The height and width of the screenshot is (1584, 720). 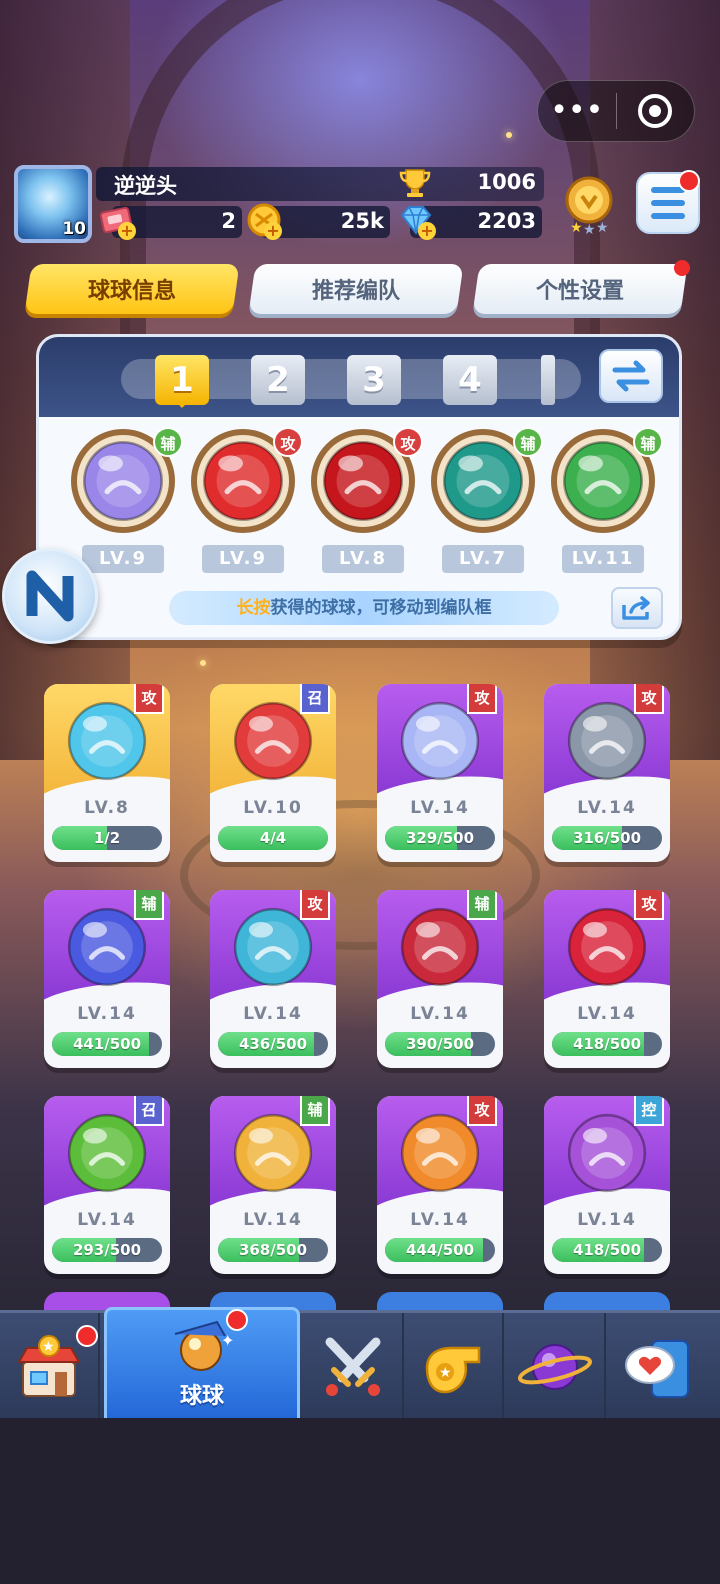 I want to click on tab-recommended-team: 推荐编队, so click(x=356, y=289).